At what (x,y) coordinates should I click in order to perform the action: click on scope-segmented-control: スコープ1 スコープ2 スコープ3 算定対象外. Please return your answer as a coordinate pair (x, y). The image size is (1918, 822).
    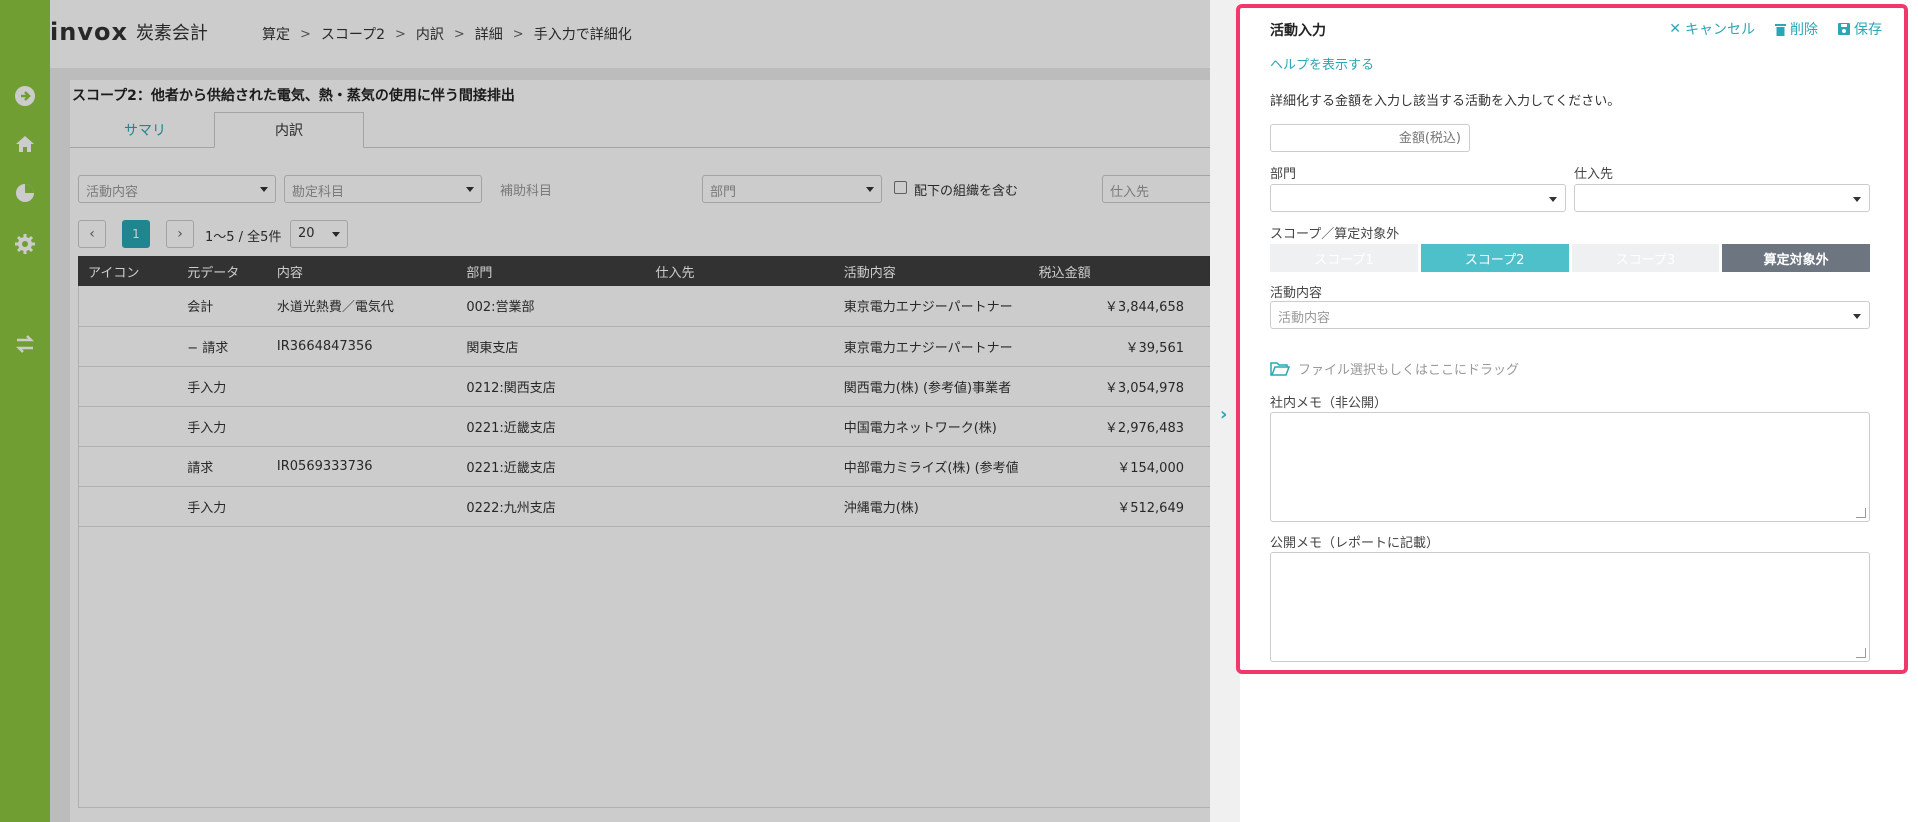
    Looking at the image, I should click on (1570, 258).